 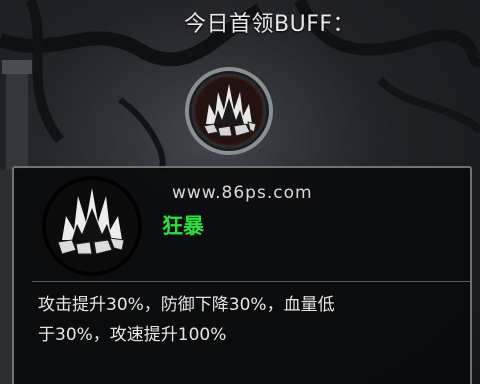 I want to click on buff-icon, so click(x=92, y=226).